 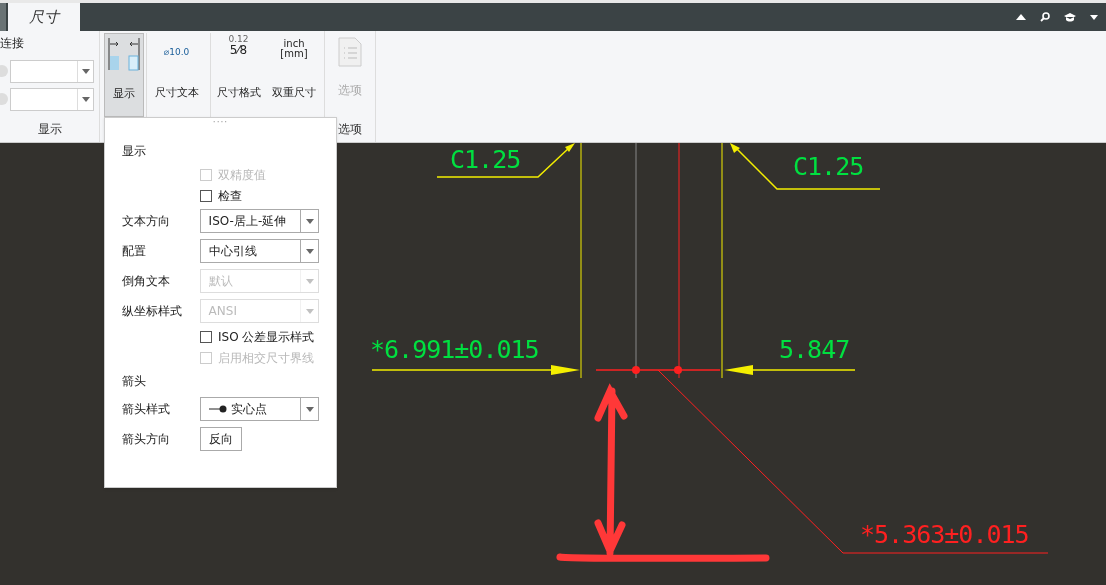 What do you see at coordinates (3, 17) in the screenshot?
I see `tab-handle` at bounding box center [3, 17].